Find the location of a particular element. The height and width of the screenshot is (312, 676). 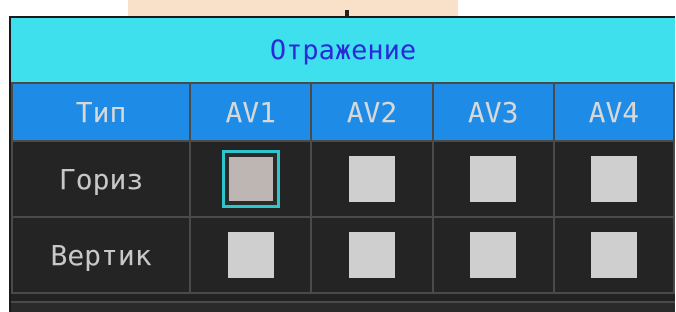

vertical-av4-checkbox is located at coordinates (613, 255).